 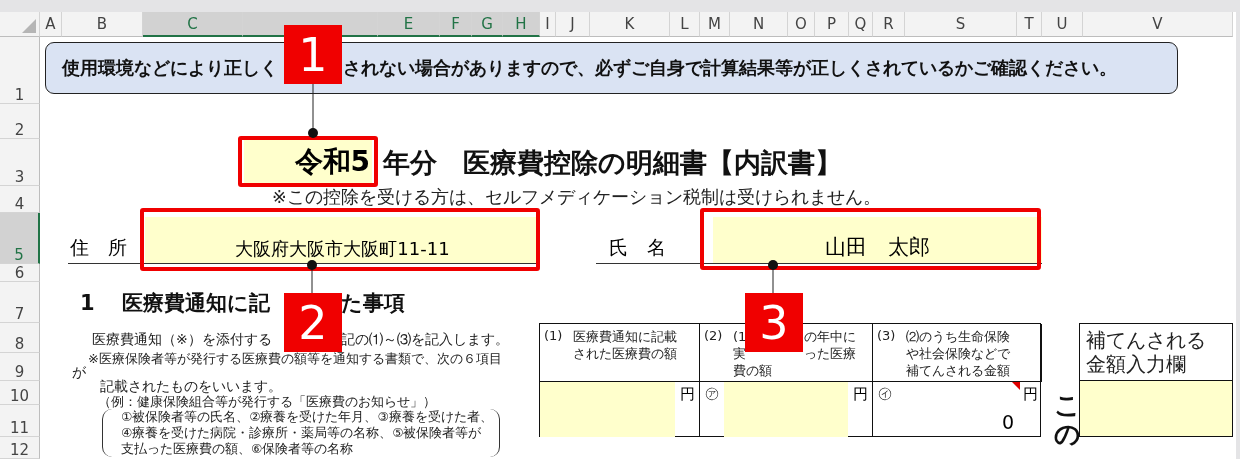 What do you see at coordinates (302, 433) in the screenshot?
I see `list-text: ④療養を受けた病院・診療所・薬局等の名称、⑤被保険者等が` at bounding box center [302, 433].